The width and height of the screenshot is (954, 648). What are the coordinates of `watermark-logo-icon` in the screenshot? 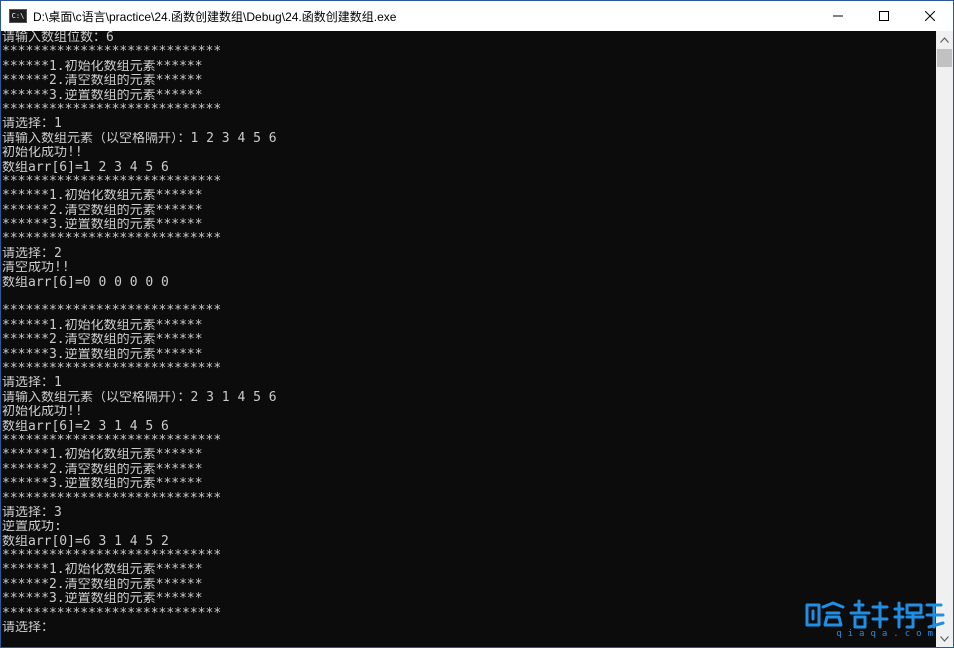 It's located at (875, 614).